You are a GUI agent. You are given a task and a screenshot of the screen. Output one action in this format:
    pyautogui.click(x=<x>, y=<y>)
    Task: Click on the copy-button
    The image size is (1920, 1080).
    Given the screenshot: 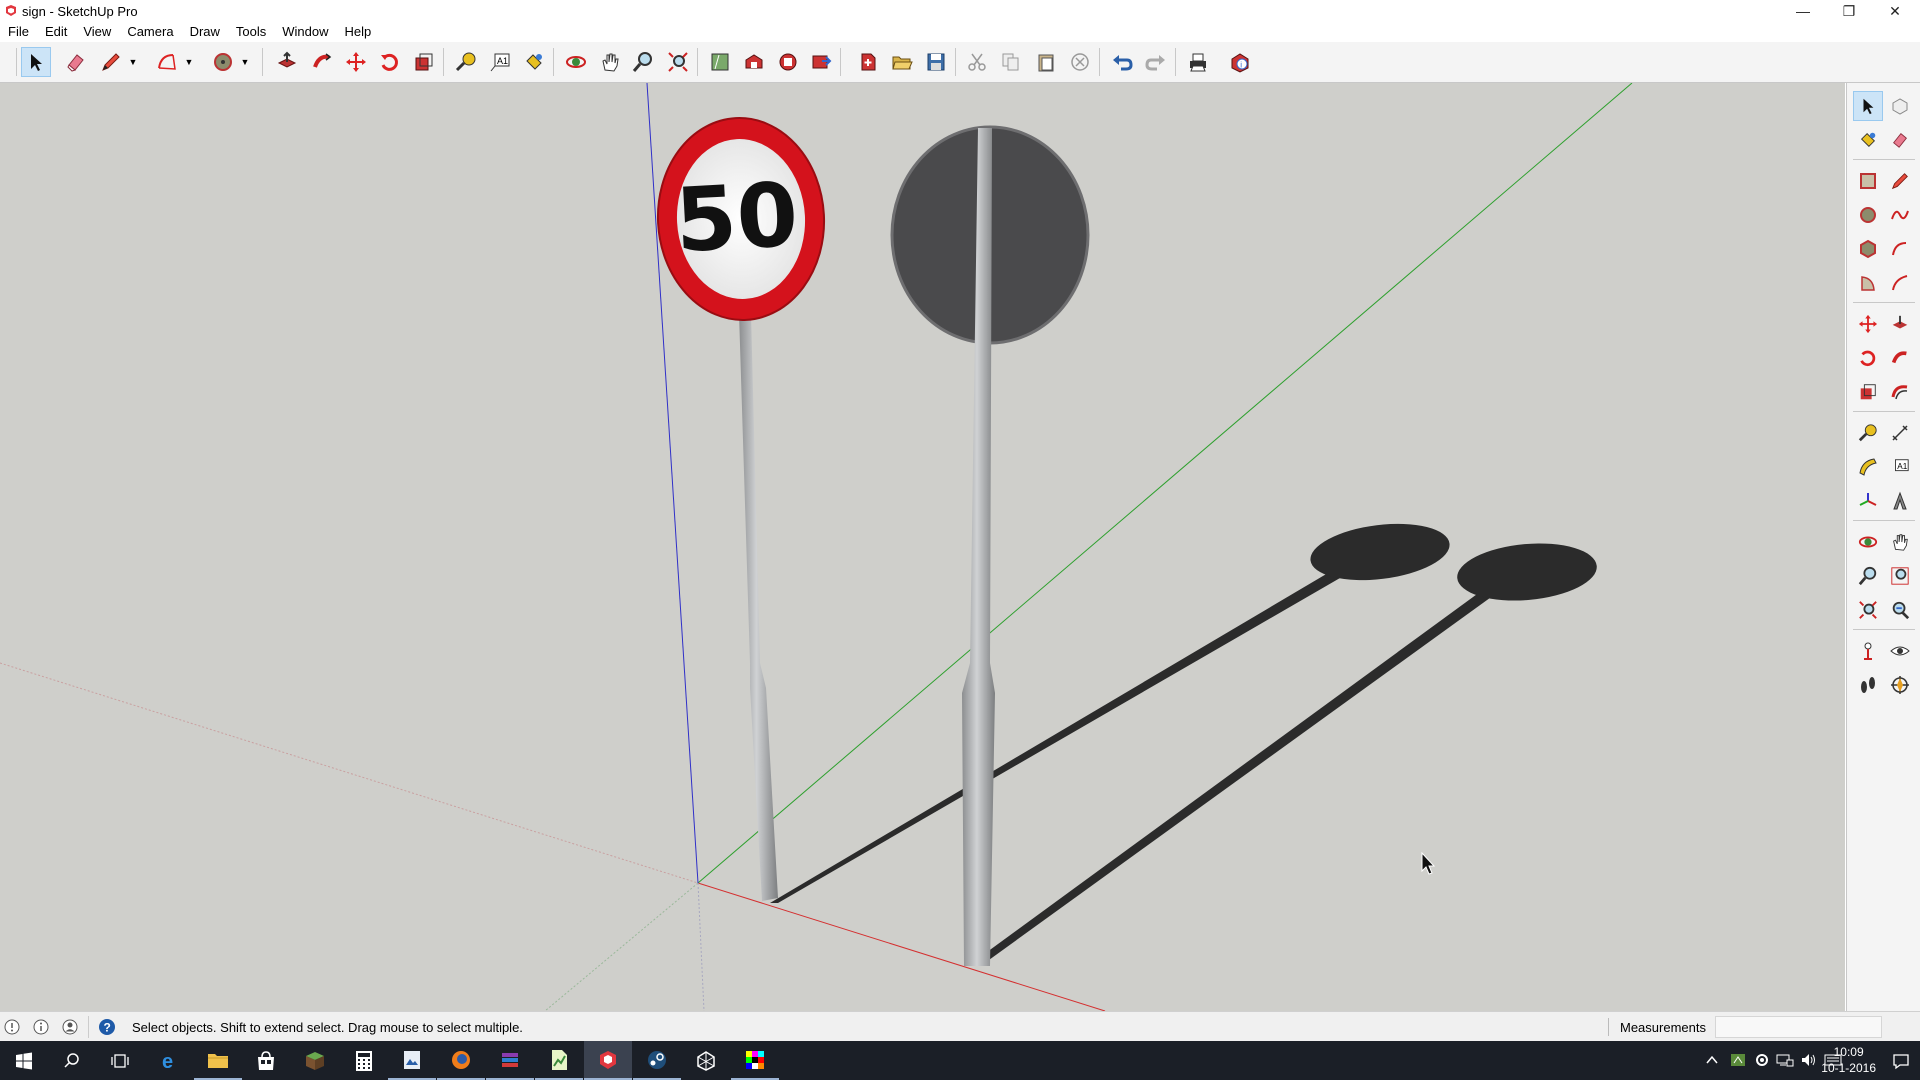 What is the action you would take?
    pyautogui.click(x=1011, y=62)
    